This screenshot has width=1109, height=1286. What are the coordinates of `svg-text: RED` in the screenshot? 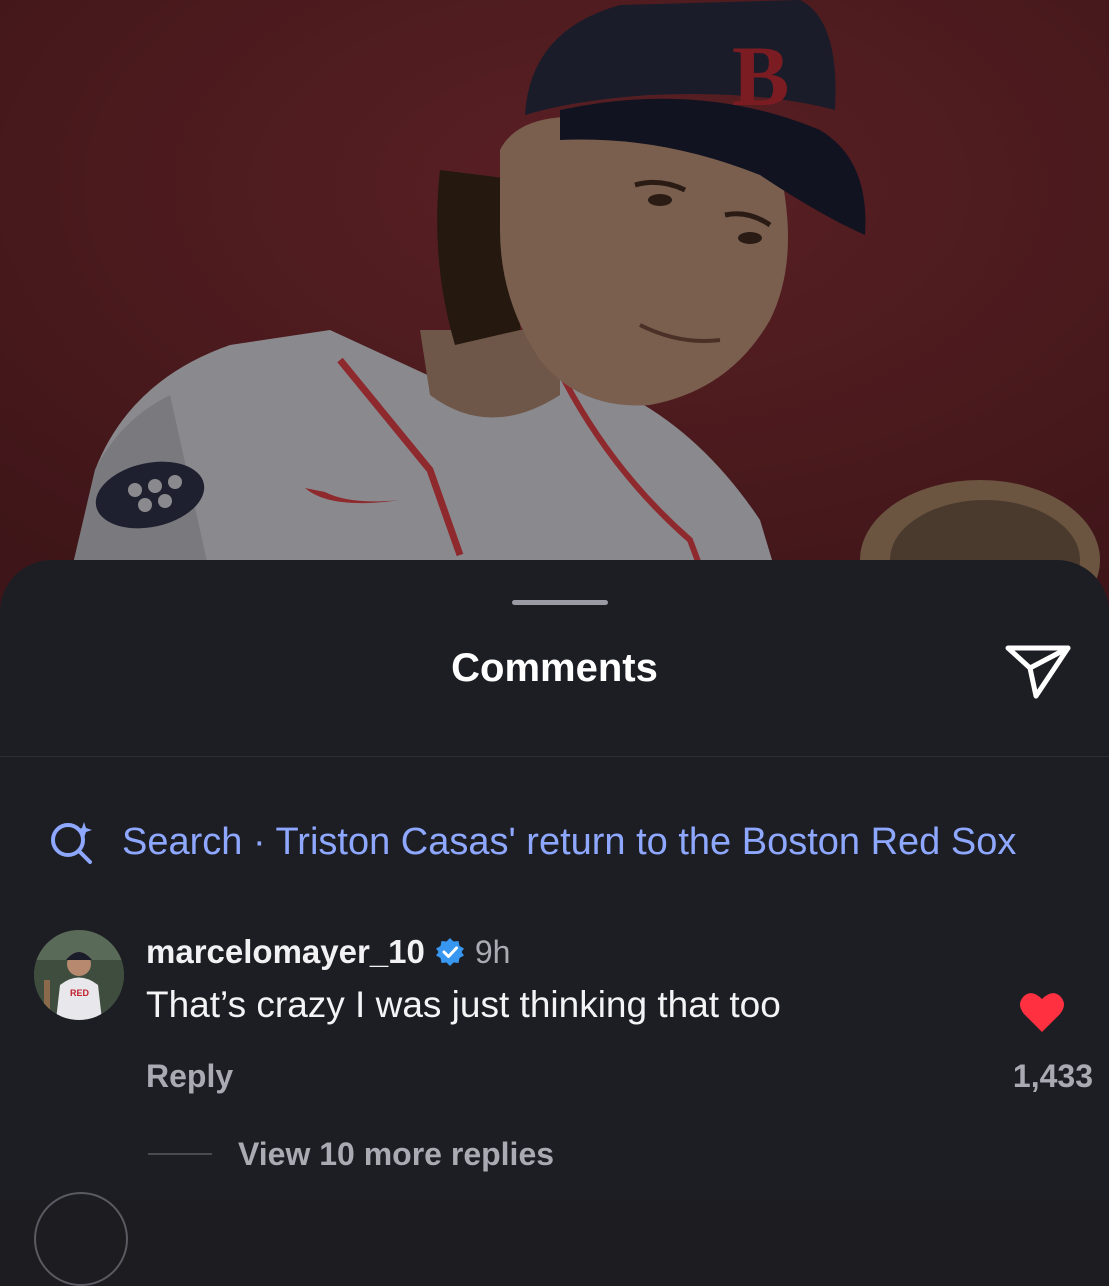 It's located at (80, 993).